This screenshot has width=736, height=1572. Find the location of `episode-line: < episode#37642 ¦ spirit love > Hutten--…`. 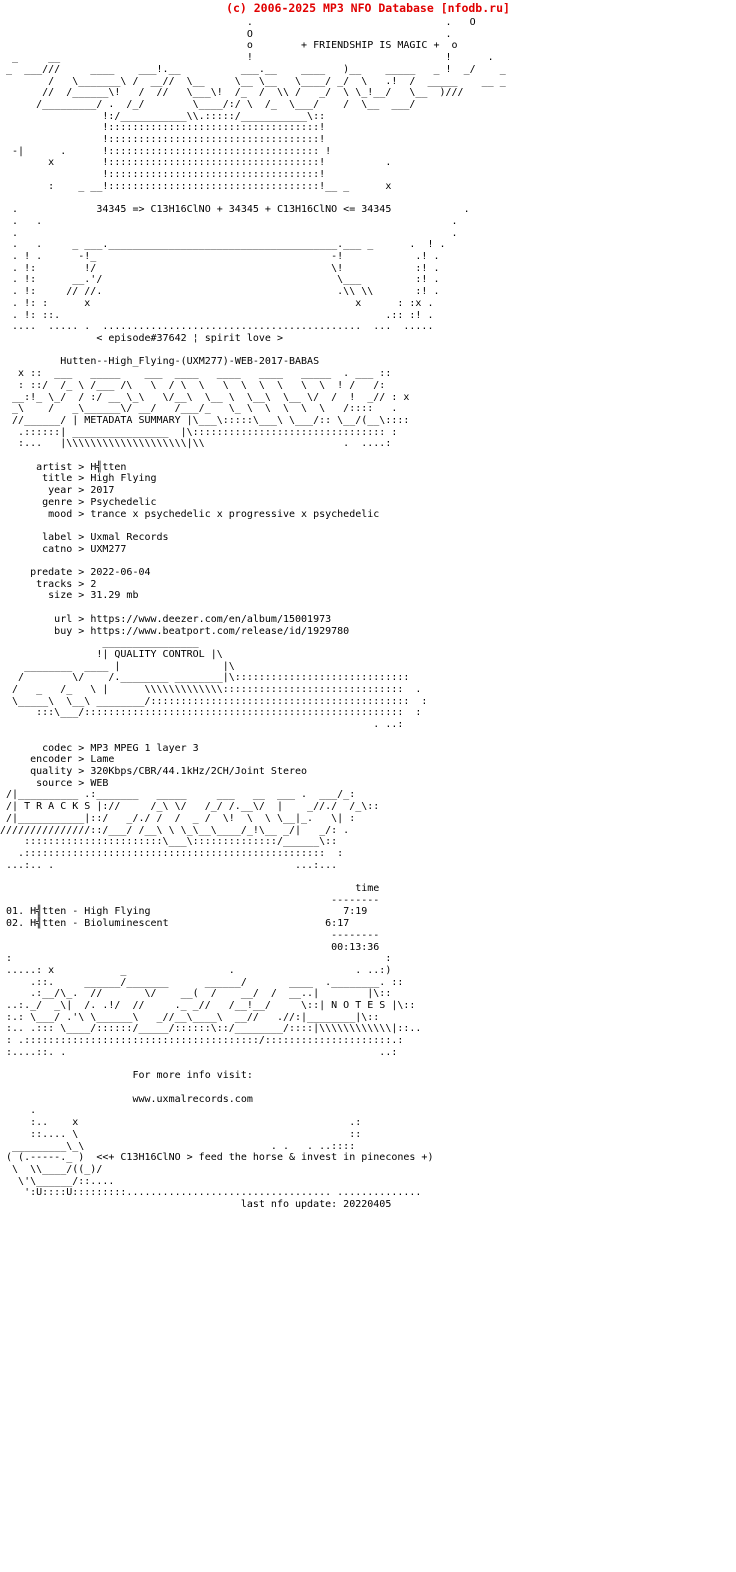

episode-line: < episode#37642 ¦ spirit love > Hutten--… is located at coordinates (368, 350).